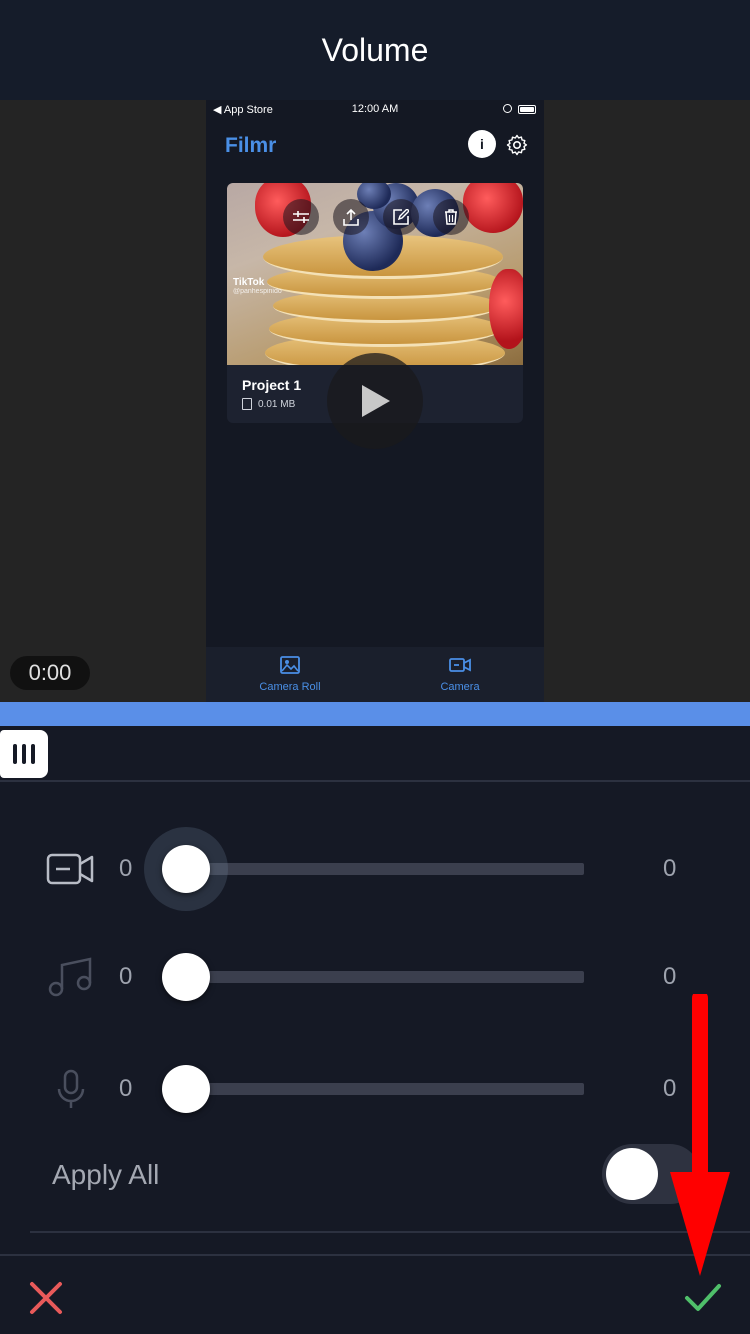 The height and width of the screenshot is (1334, 750). I want to click on video-volume-max: 0, so click(670, 868).